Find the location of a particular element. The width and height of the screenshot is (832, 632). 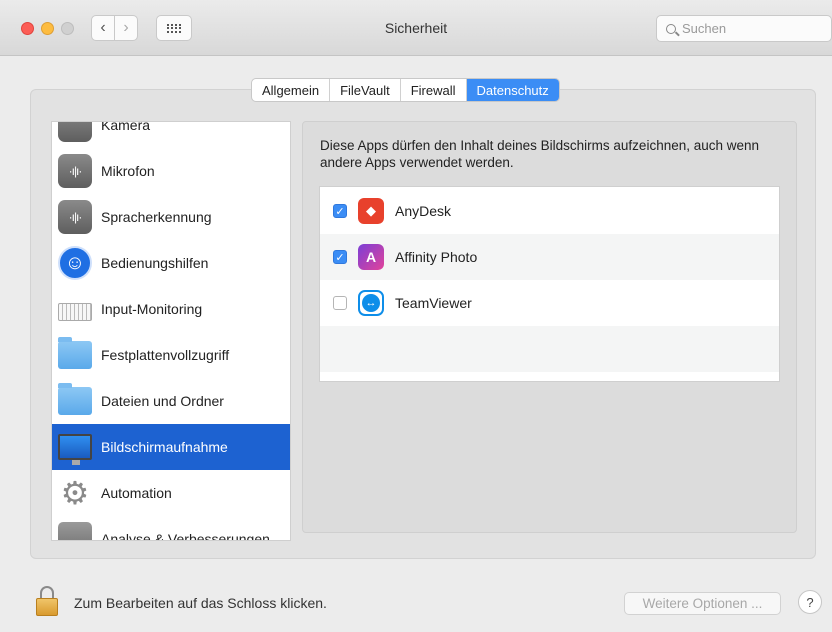

app-name: AnyDesk is located at coordinates (423, 211).